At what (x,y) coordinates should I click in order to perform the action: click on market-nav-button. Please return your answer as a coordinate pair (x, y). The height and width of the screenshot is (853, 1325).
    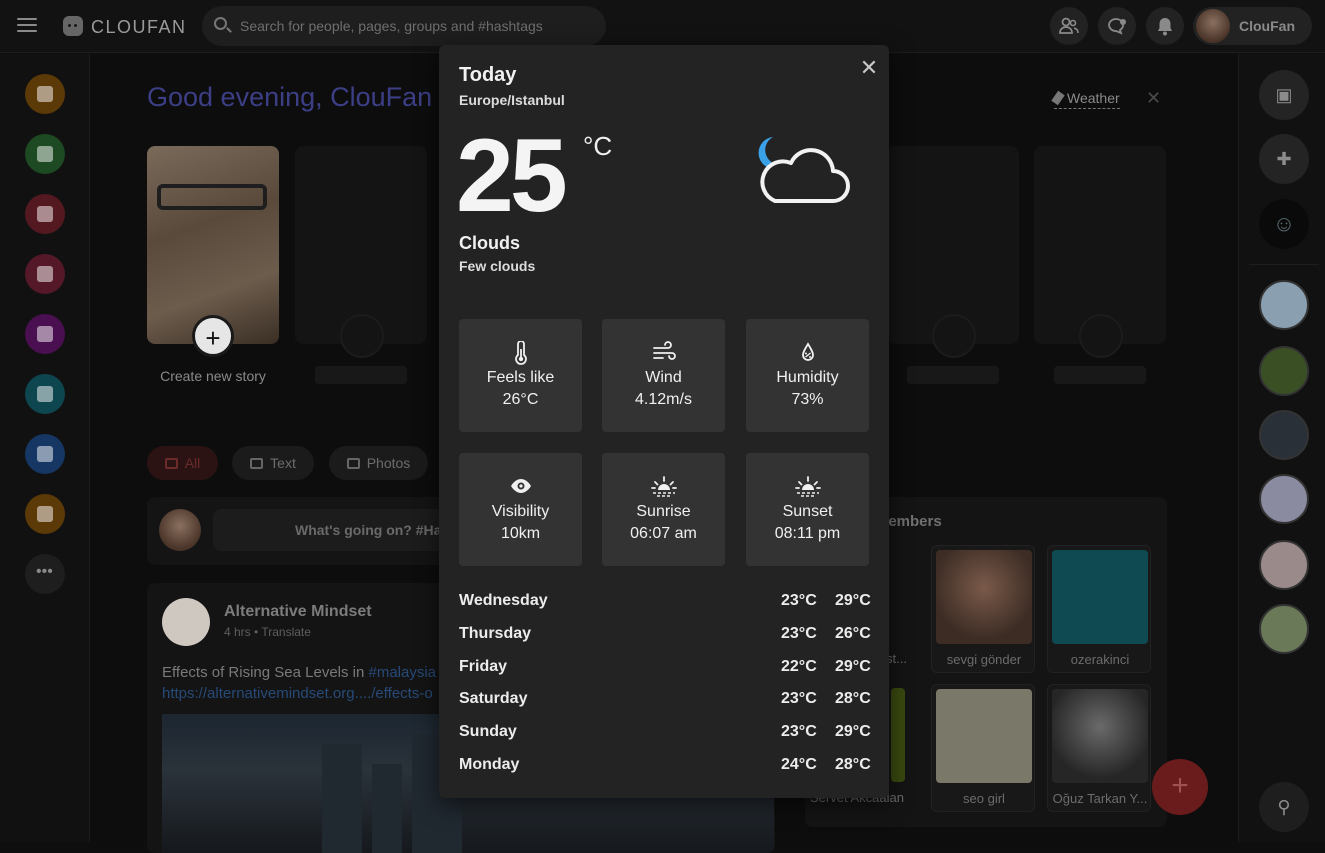
    Looking at the image, I should click on (45, 394).